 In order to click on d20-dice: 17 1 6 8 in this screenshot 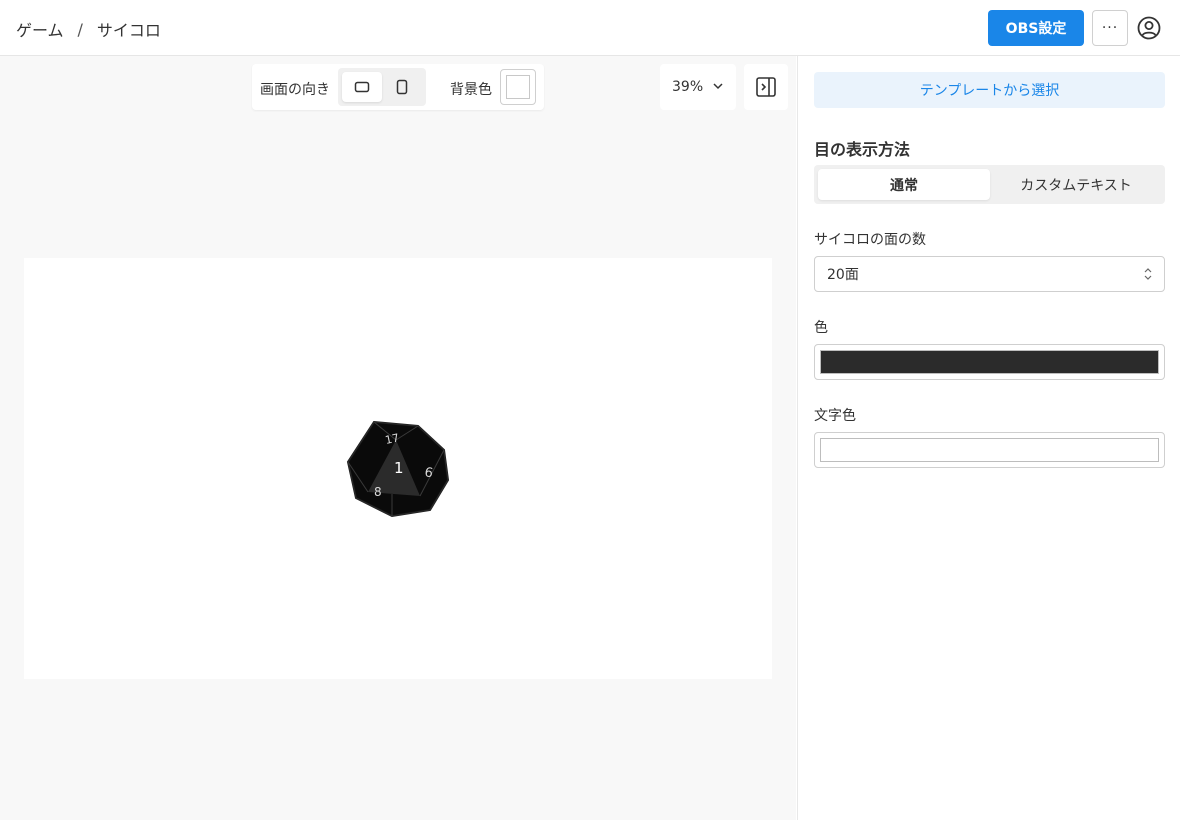, I will do `click(399, 468)`.